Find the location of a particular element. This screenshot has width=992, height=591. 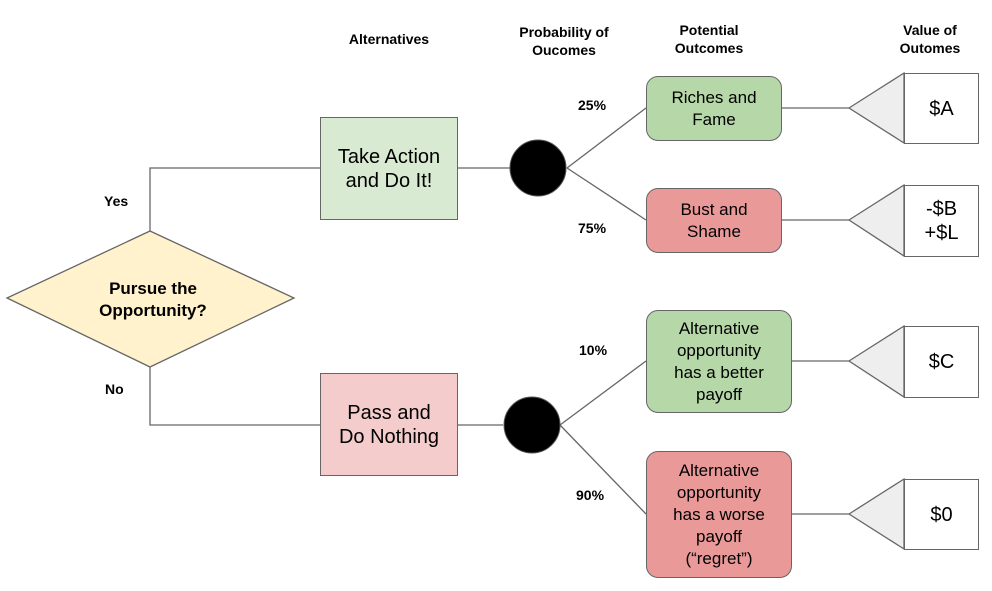

decision-label: Pursue the Opportunity? is located at coordinates (153, 299).